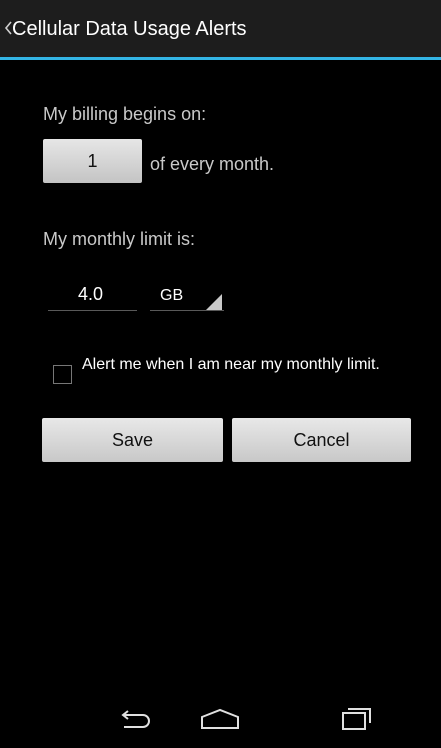 This screenshot has width=441, height=748. What do you see at coordinates (62, 374) in the screenshot?
I see `alert-checkbox` at bounding box center [62, 374].